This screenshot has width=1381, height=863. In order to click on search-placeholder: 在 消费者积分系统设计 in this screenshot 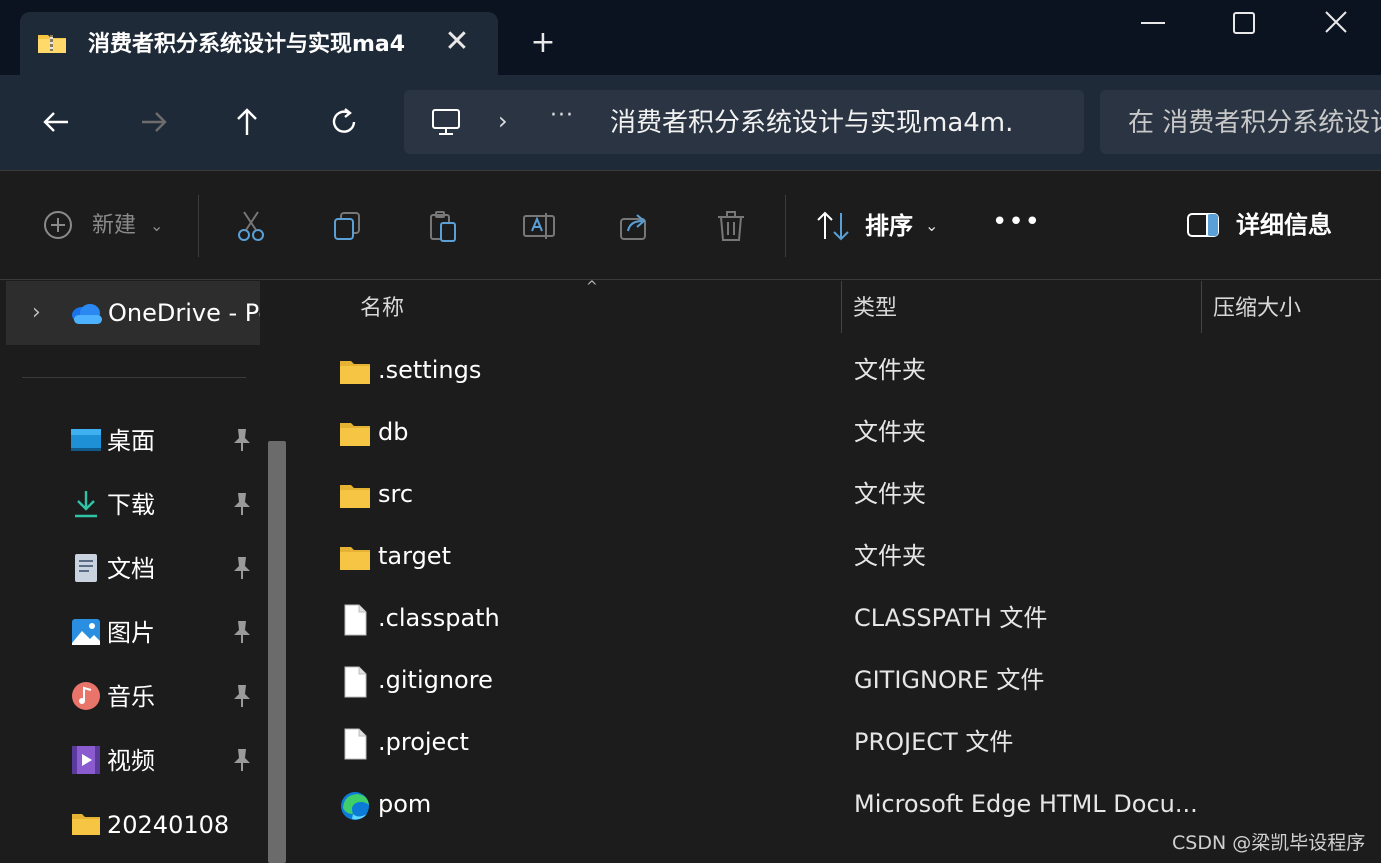, I will do `click(1254, 123)`.